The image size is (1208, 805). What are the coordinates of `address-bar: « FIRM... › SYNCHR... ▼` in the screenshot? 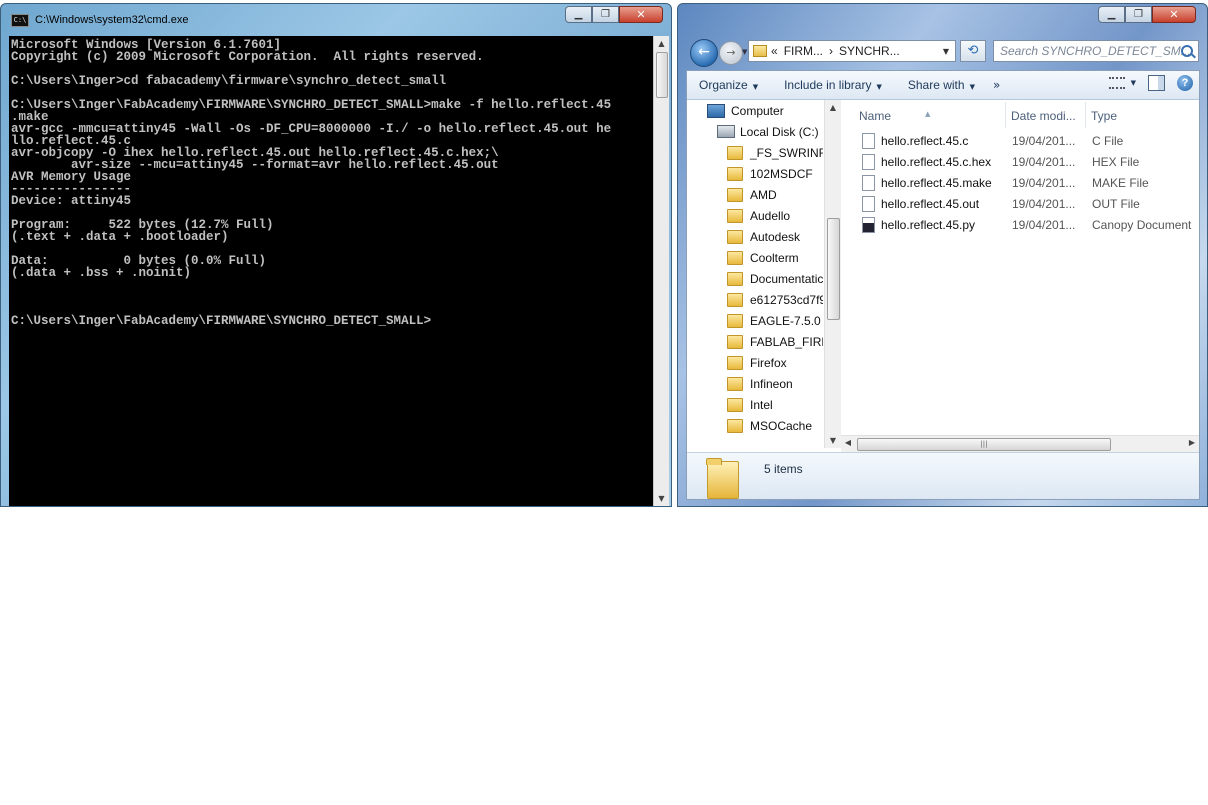 It's located at (852, 51).